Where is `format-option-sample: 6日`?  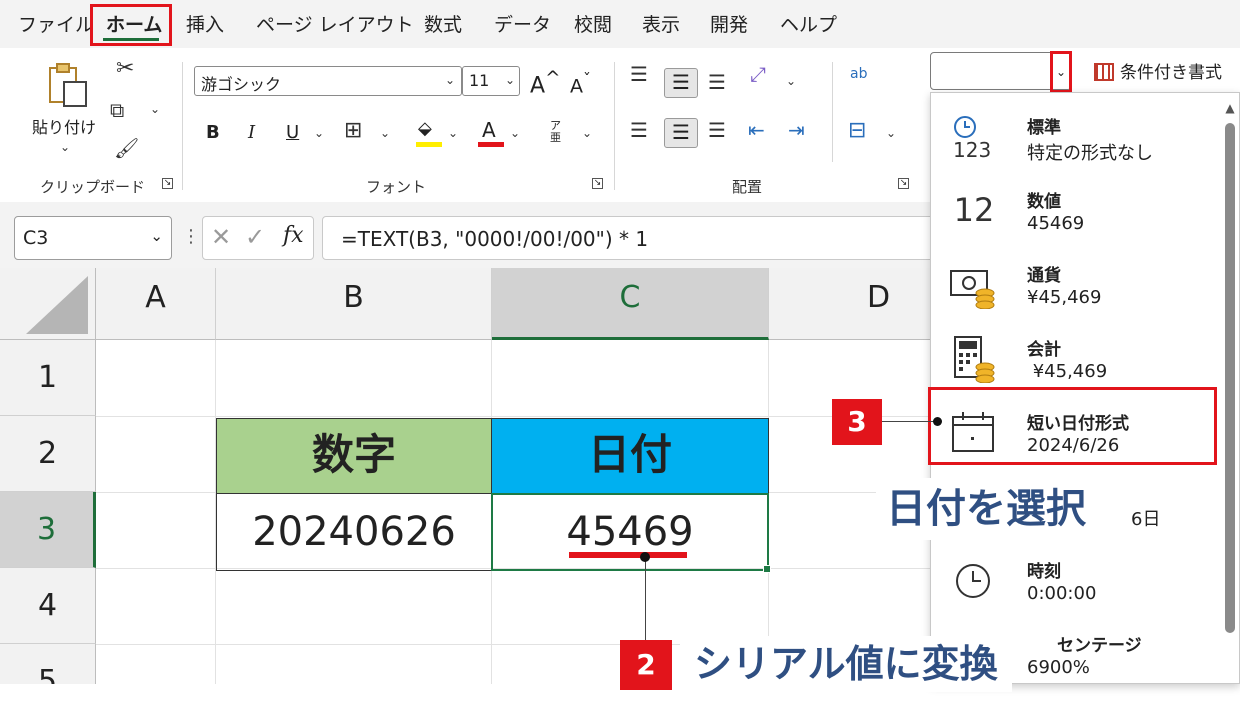
format-option-sample: 6日 is located at coordinates (1146, 519).